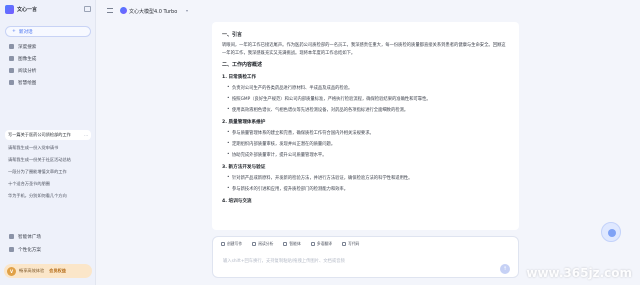 Image resolution: width=640 pixels, height=285 pixels. Describe the element at coordinates (39, 159) in the screenshot. I see `history-title: 请帮我生成一份关于社区活动总结` at that location.